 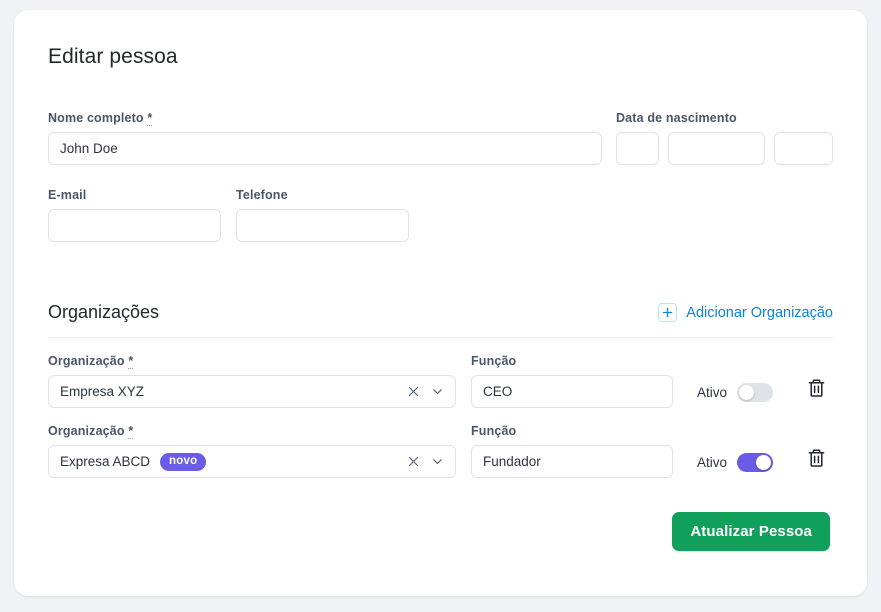 What do you see at coordinates (104, 312) in the screenshot?
I see `organizations-title: Organizações` at bounding box center [104, 312].